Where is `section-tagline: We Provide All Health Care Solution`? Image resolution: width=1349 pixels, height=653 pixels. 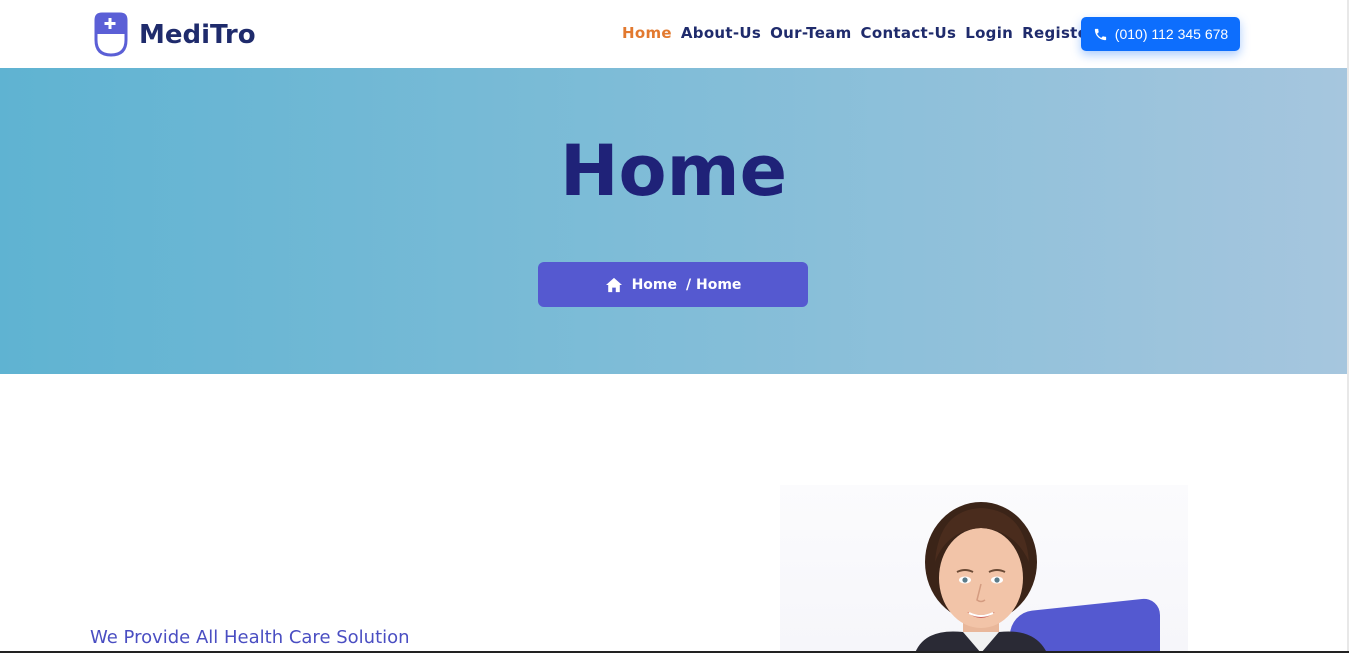
section-tagline: We Provide All Health Care Solution is located at coordinates (250, 637).